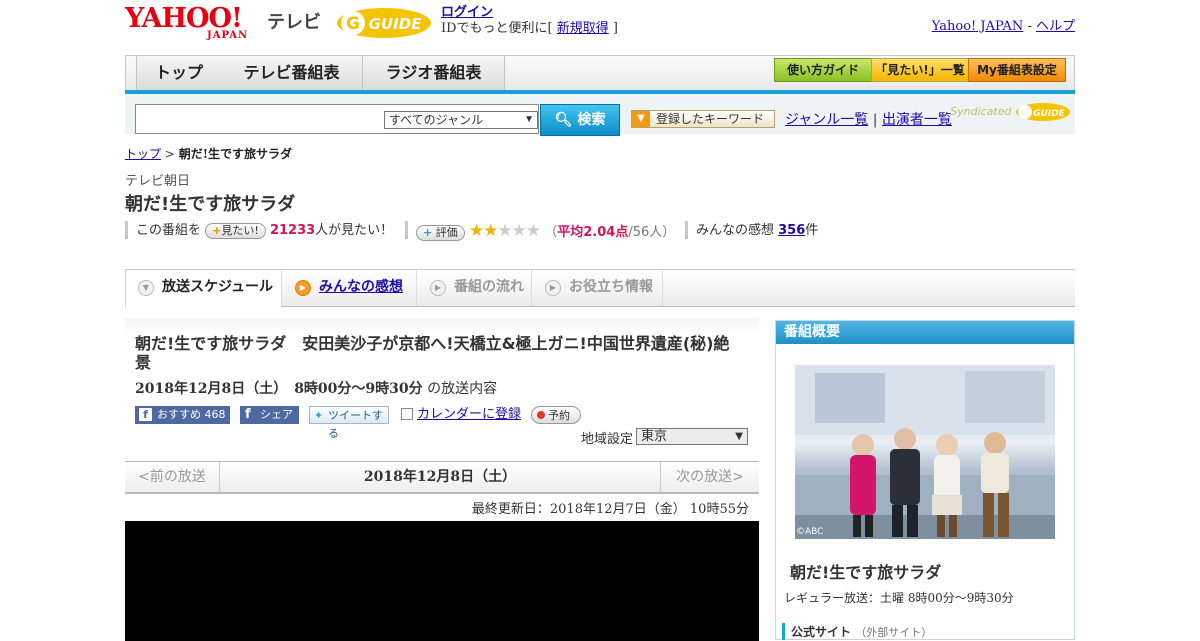  I want to click on login-box: ログイン IDでもっと便利に[ 新規取得 ], so click(529, 21).